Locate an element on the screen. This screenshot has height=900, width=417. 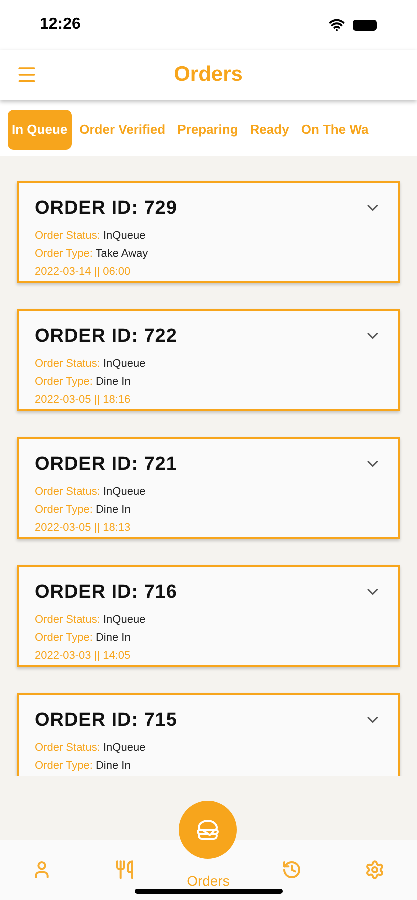
order-card: ORDER ID: 721 Order Status: InQueue Order Type: Dine In 2022-03-05 || 18:13 is located at coordinates (208, 487).